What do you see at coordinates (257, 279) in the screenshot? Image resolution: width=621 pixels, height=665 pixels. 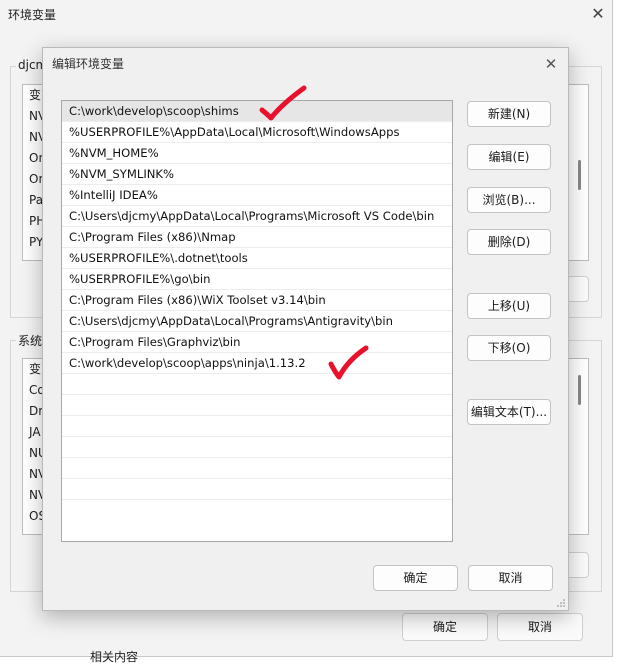 I see `path-item: %USERPROFILE%\go\bin` at bounding box center [257, 279].